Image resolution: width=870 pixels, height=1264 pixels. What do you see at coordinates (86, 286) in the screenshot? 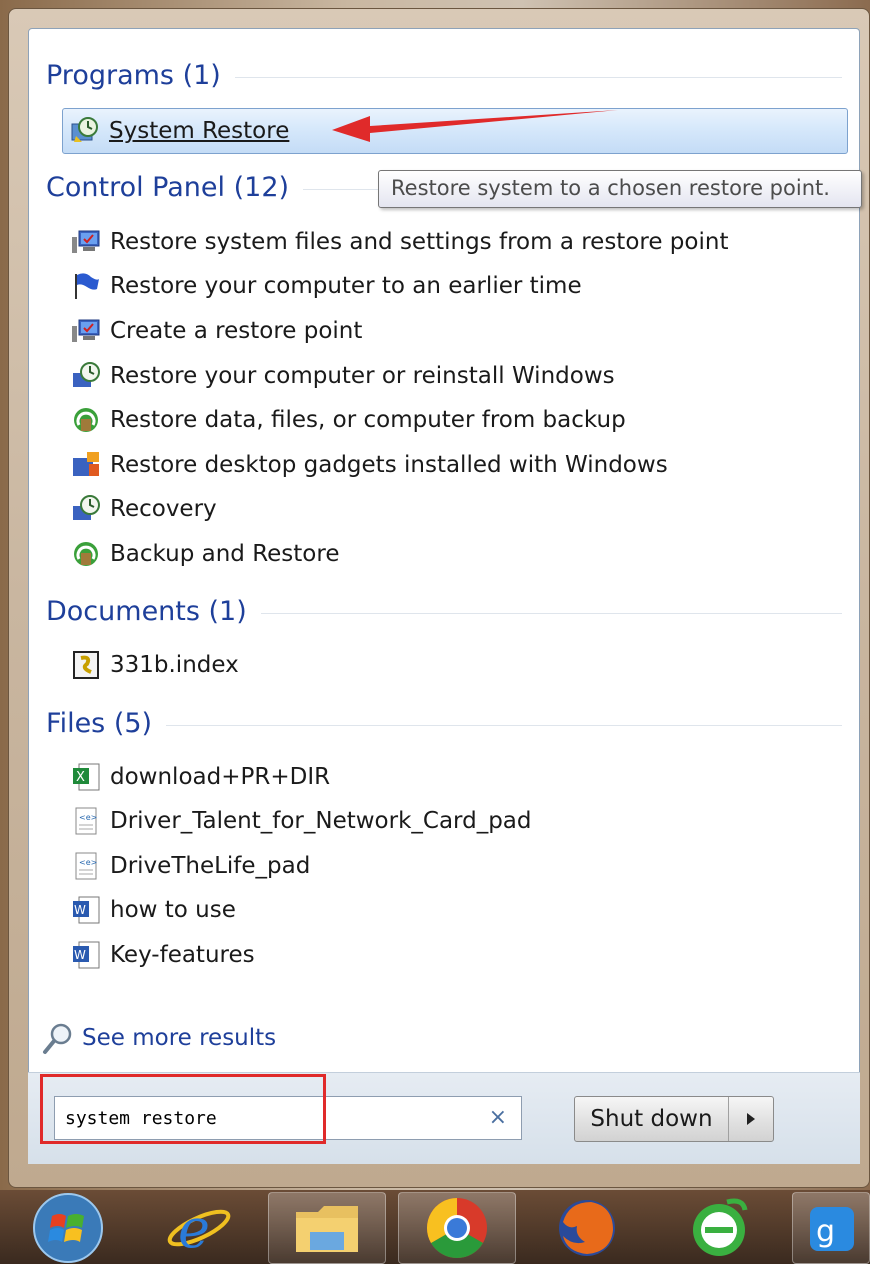
I see `blue-flag-icon` at bounding box center [86, 286].